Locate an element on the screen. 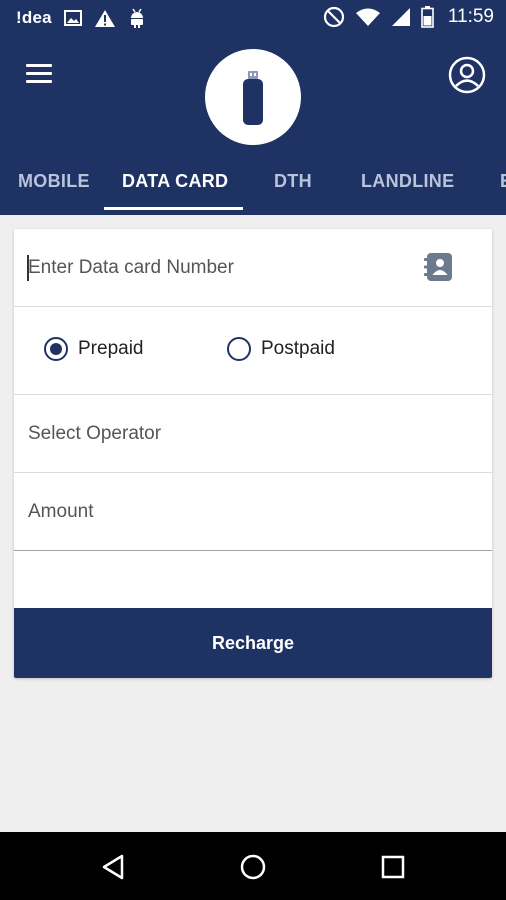 The height and width of the screenshot is (900, 506). hamburger-menu-icon is located at coordinates (39, 74).